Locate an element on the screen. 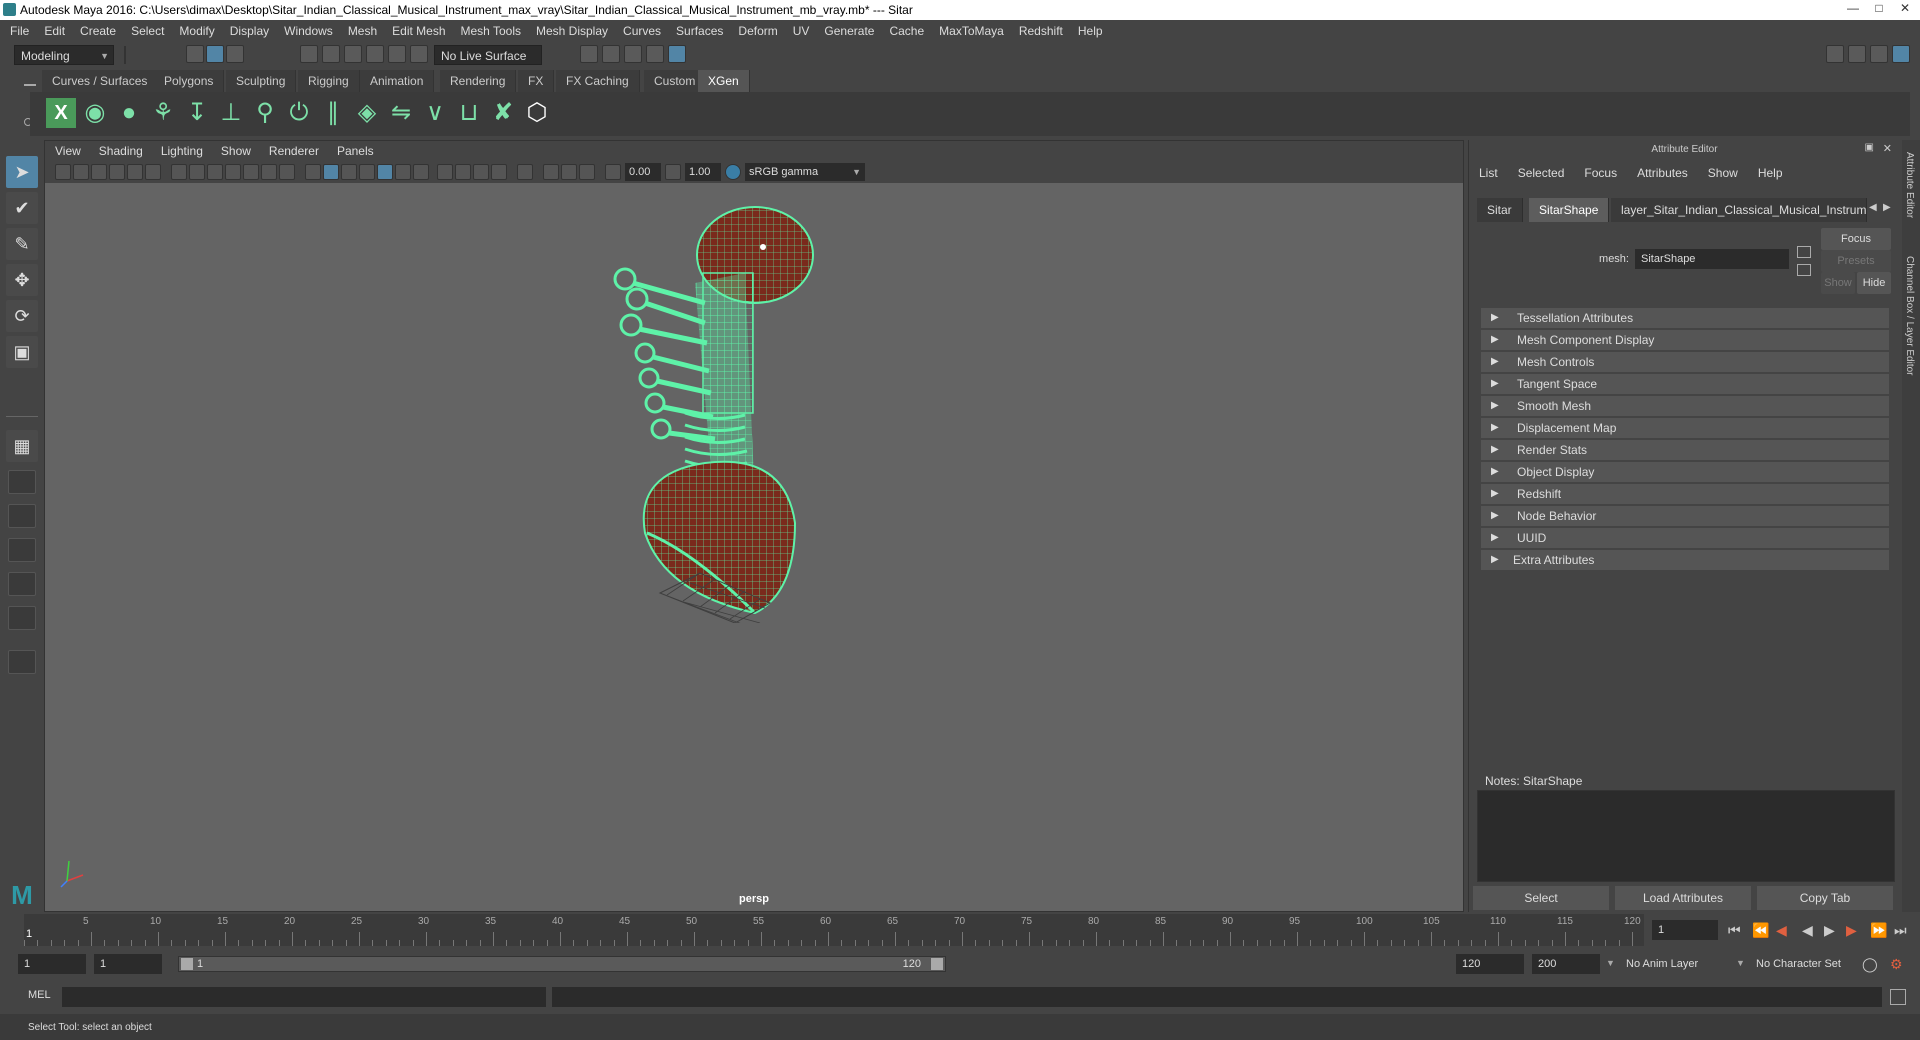  focus-button: Focus is located at coordinates (1856, 239).